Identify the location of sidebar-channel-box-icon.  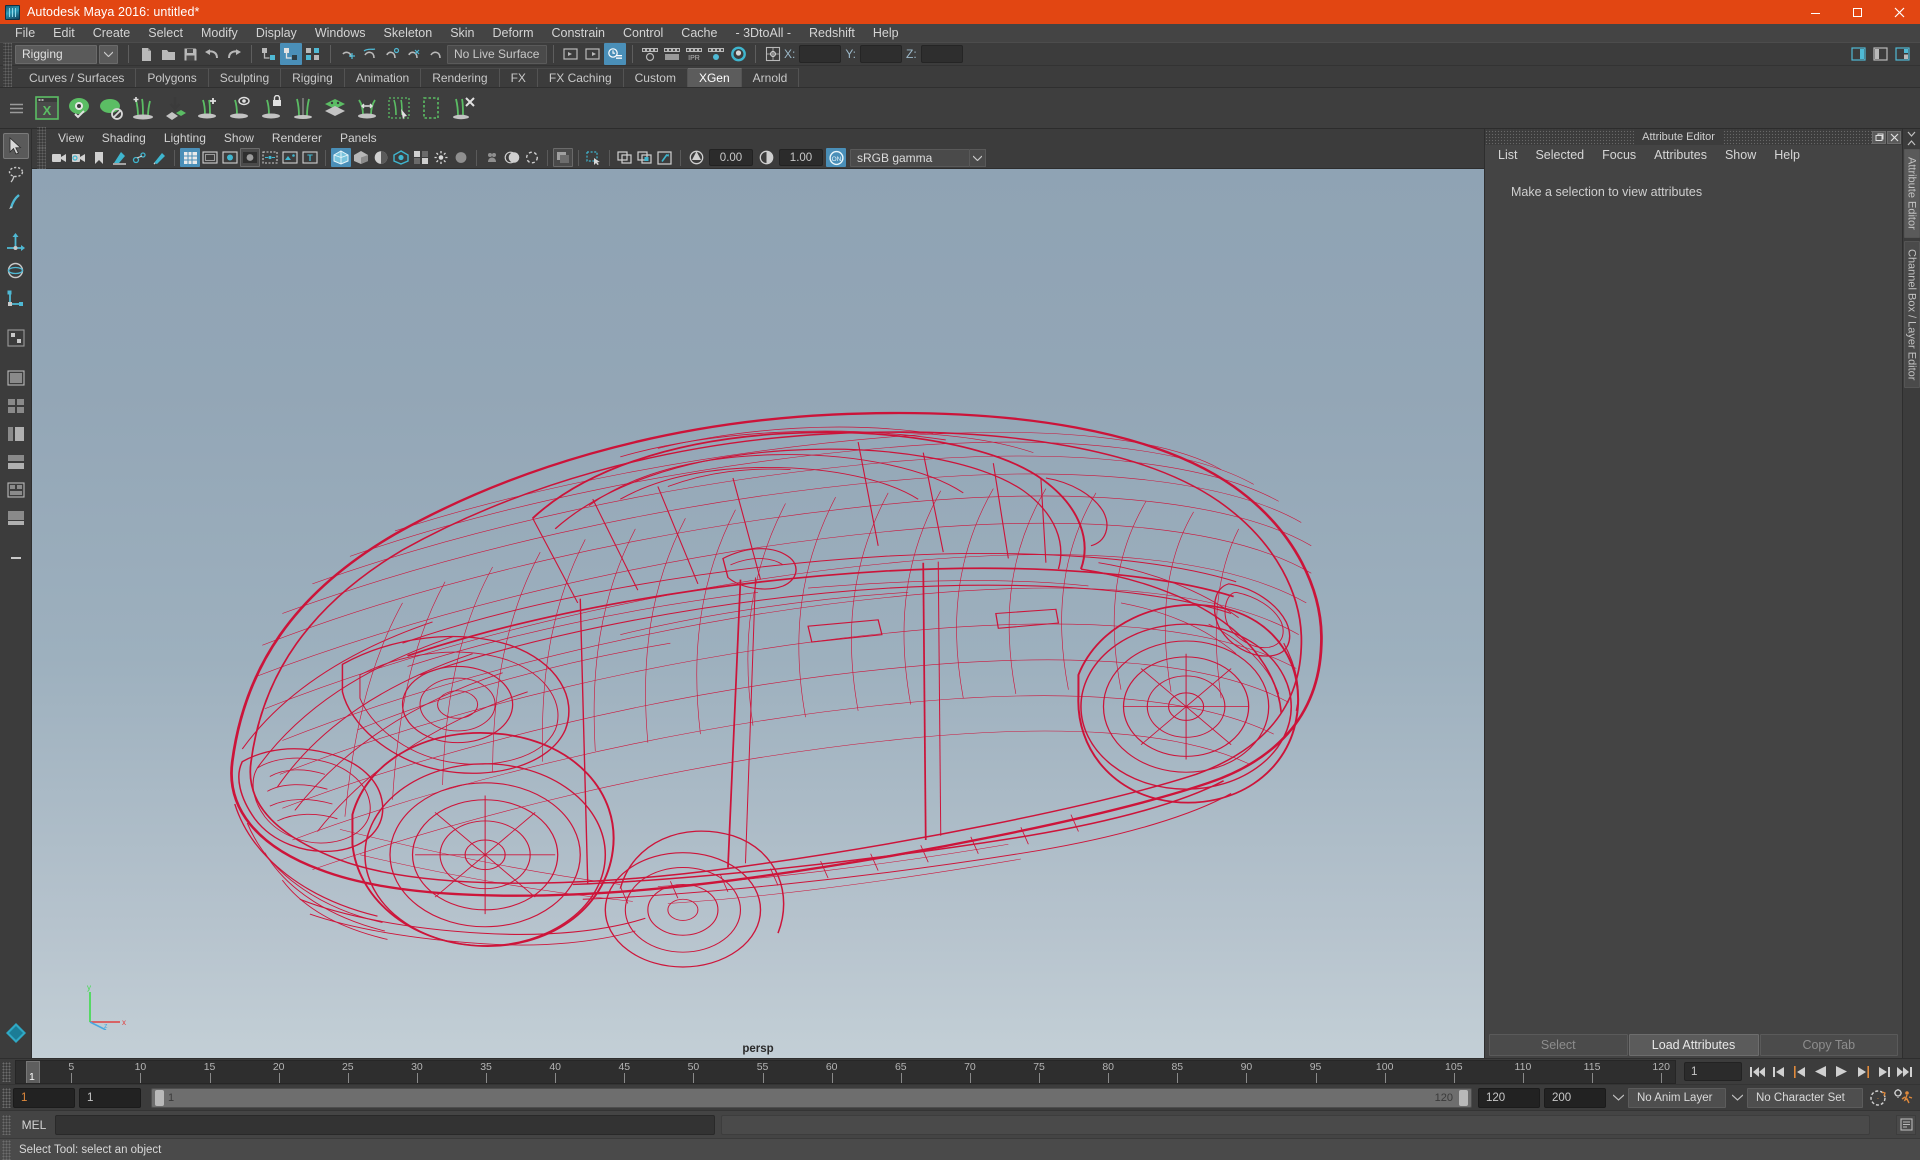
(1903, 54).